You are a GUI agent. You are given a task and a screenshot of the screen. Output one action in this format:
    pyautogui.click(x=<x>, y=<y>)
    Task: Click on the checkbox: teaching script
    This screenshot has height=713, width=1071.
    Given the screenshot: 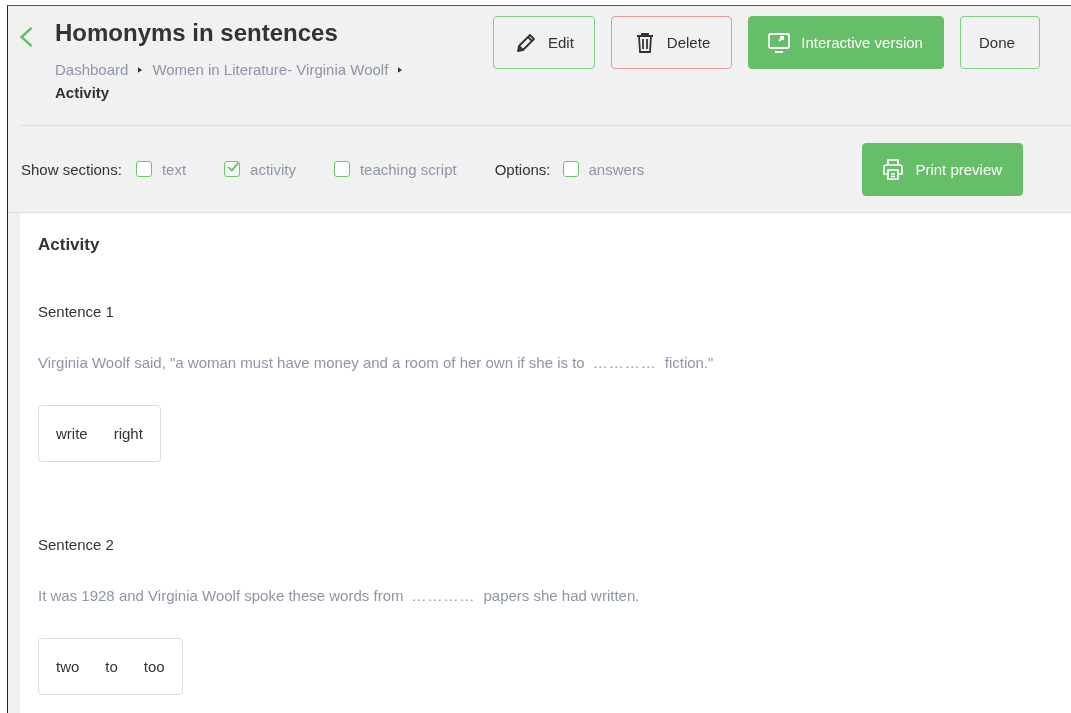 What is the action you would take?
    pyautogui.click(x=395, y=169)
    